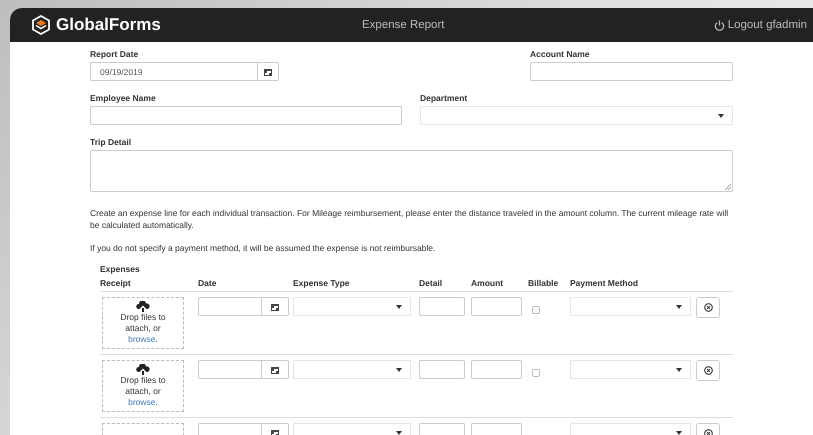  What do you see at coordinates (111, 142) in the screenshot?
I see `field-label: Trip Detail` at bounding box center [111, 142].